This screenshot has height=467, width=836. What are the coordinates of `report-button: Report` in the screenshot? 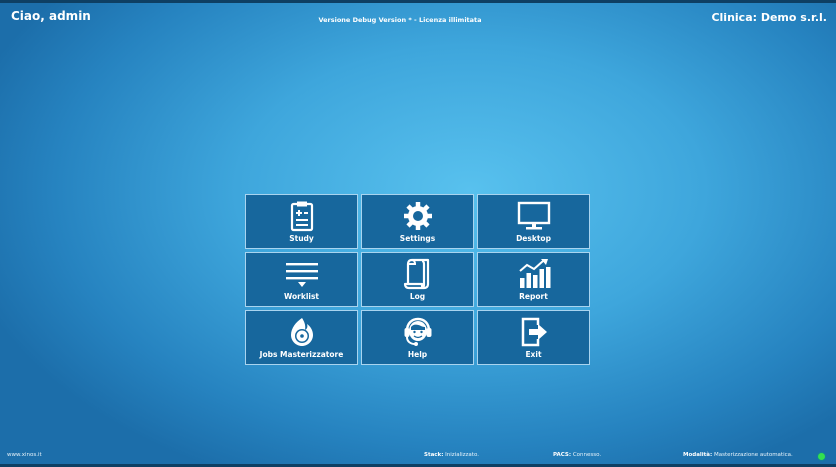 It's located at (533, 279).